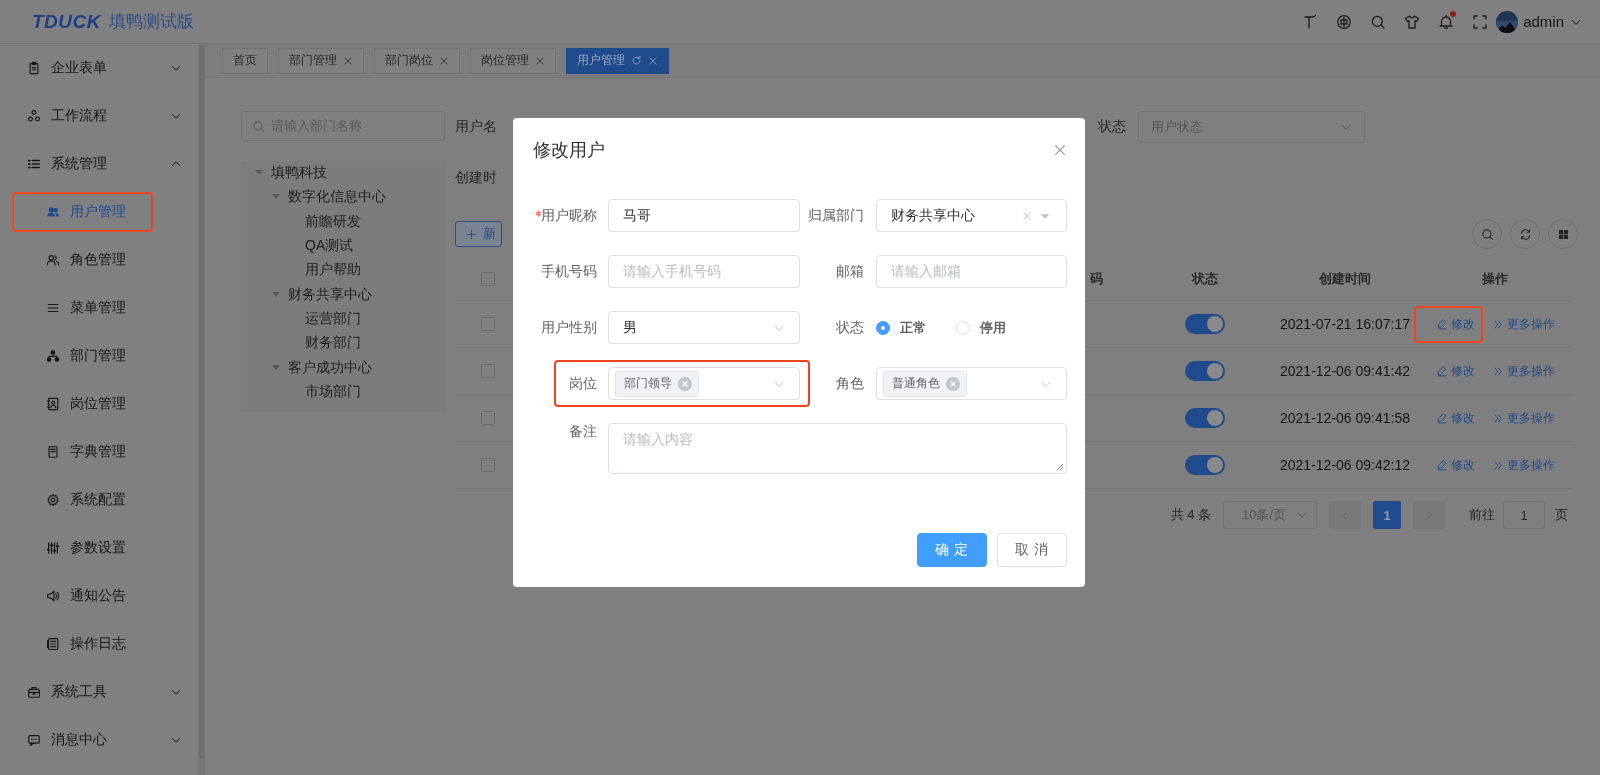 The height and width of the screenshot is (775, 1600). What do you see at coordinates (66, 21) in the screenshot?
I see `logo: TDUCK` at bounding box center [66, 21].